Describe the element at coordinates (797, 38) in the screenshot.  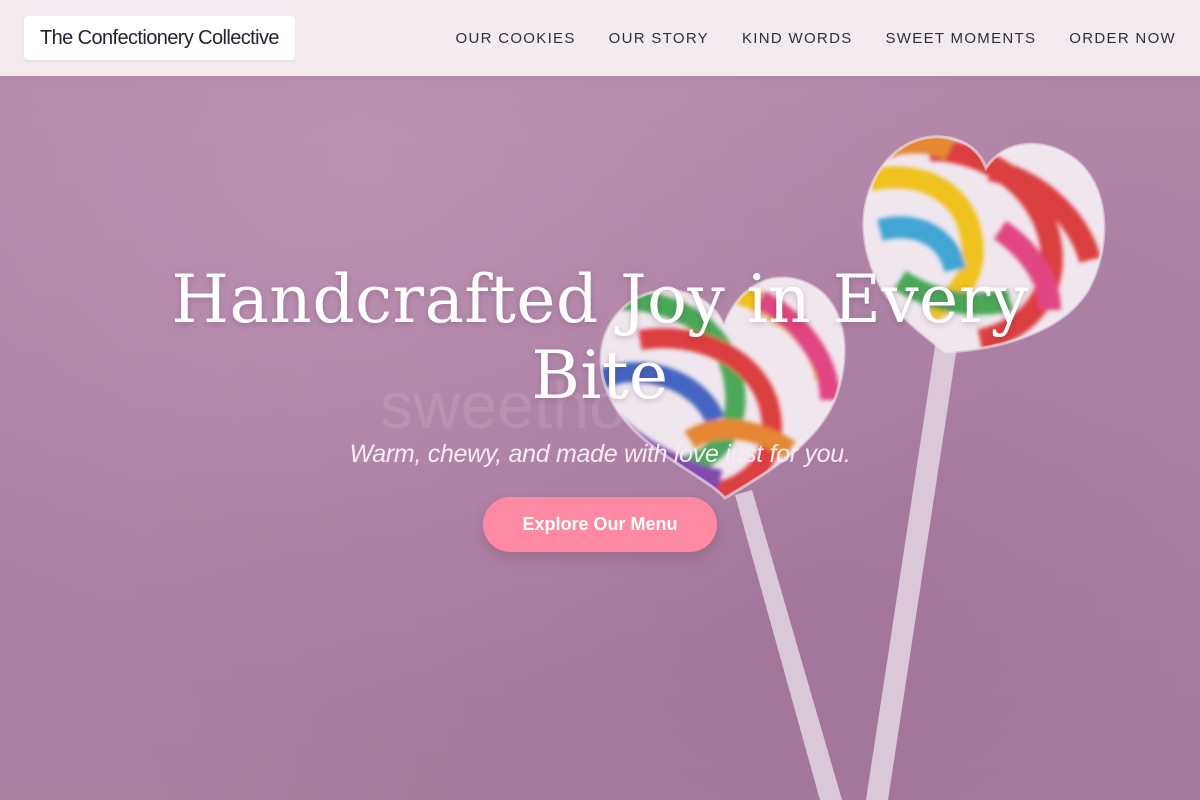
I see `nav-item-kind-words: KIND WORDS` at that location.